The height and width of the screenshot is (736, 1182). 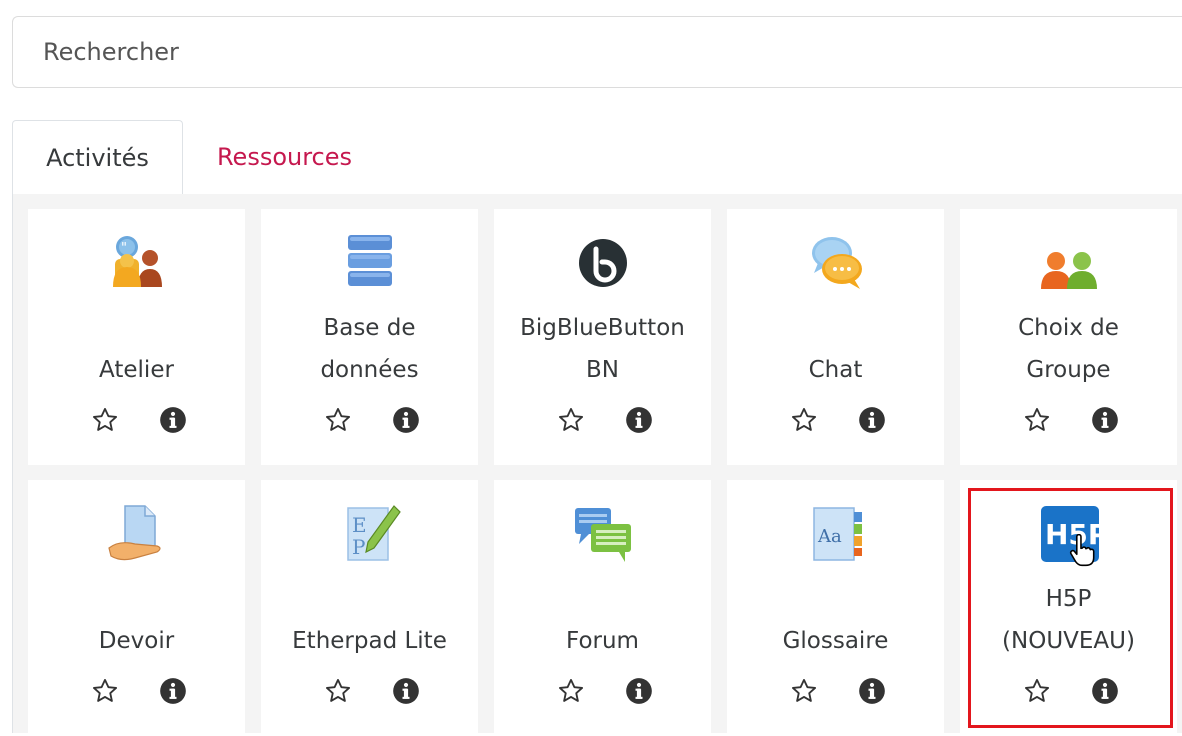 I want to click on glossary-icon: Aa, so click(x=836, y=534).